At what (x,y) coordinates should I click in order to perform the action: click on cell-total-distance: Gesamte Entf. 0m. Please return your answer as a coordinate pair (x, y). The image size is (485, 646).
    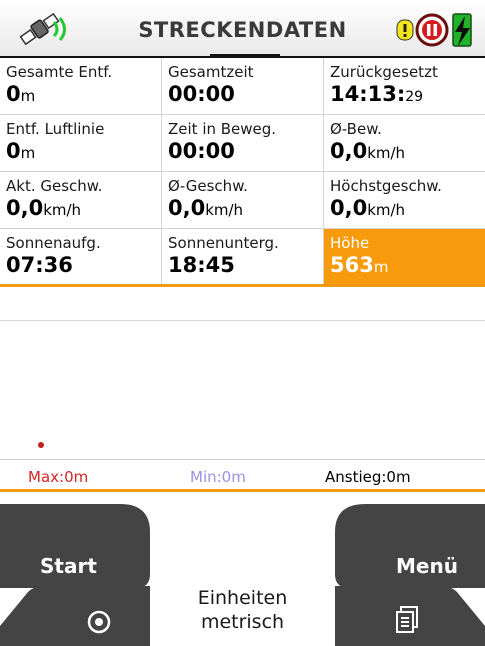
    Looking at the image, I should click on (81, 86).